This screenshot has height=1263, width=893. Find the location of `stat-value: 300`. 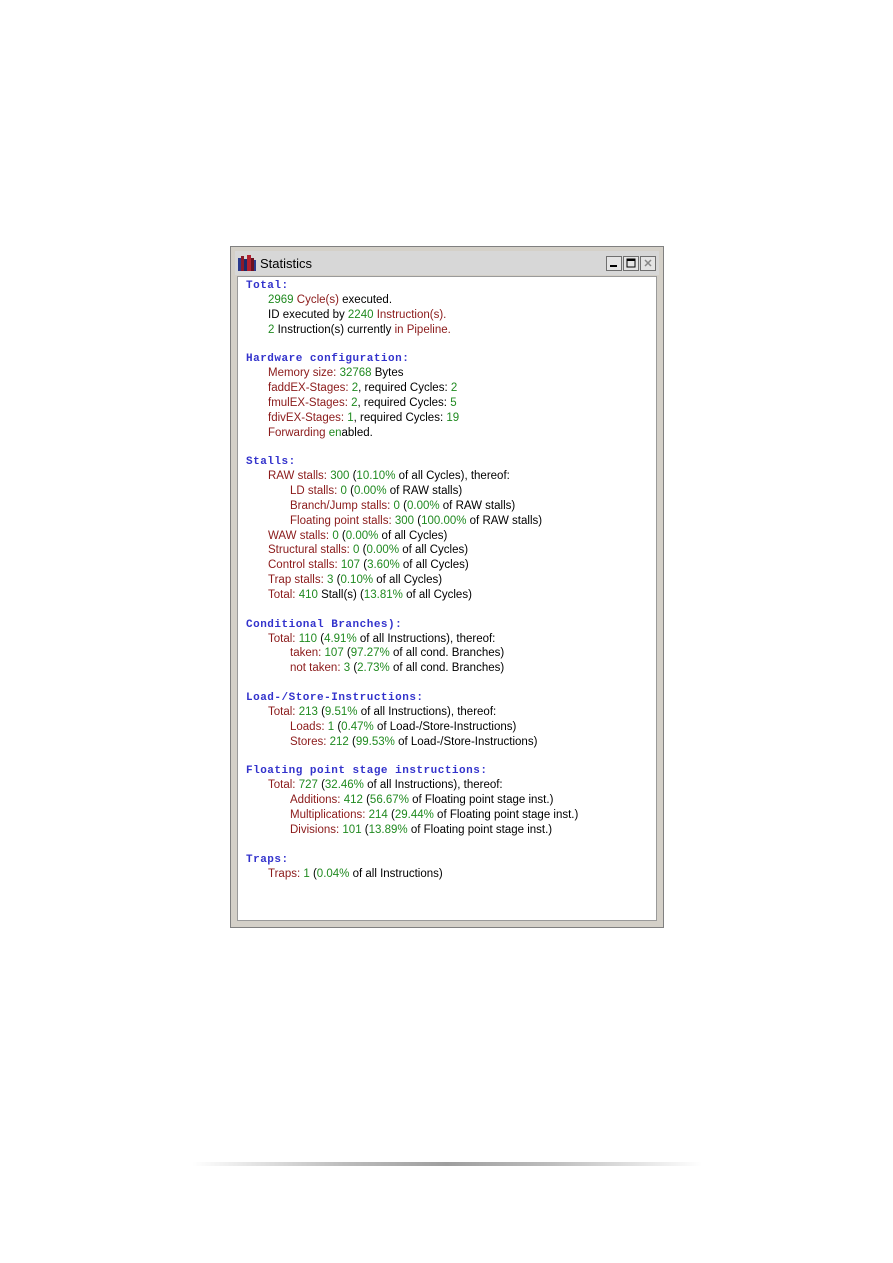

stat-value: 300 is located at coordinates (404, 520).